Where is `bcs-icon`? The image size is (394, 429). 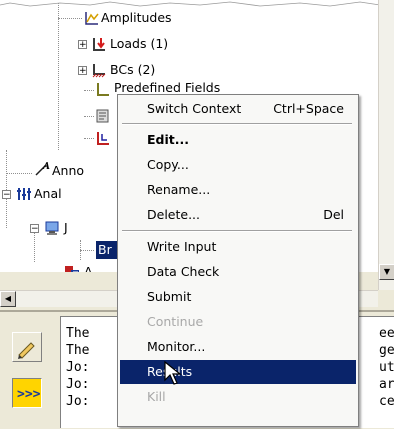 bcs-icon is located at coordinates (99, 71).